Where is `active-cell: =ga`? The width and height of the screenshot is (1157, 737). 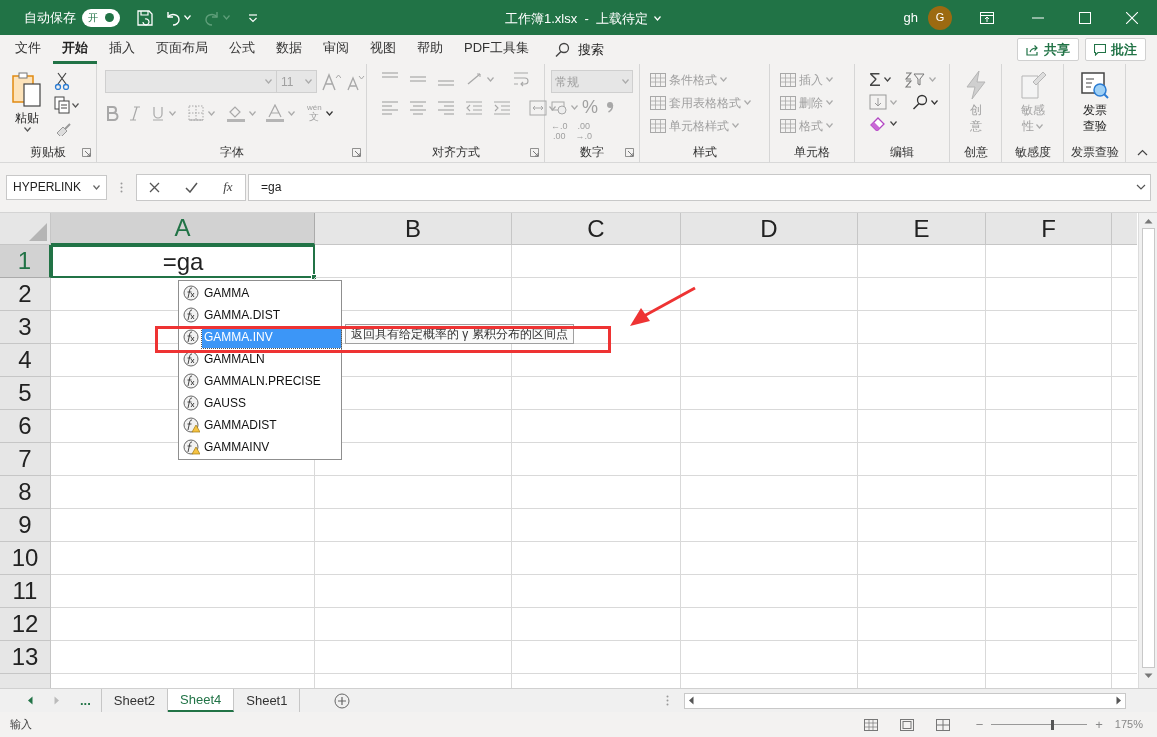
active-cell: =ga is located at coordinates (183, 261).